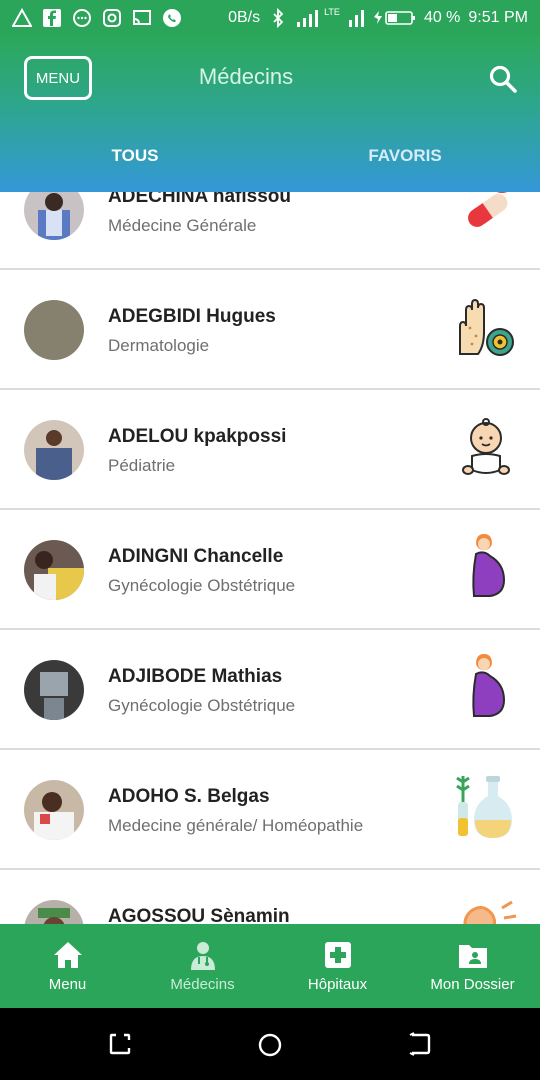 The height and width of the screenshot is (1080, 540). What do you see at coordinates (159, 345) in the screenshot?
I see `doctor-specialty: Dermatologie` at bounding box center [159, 345].